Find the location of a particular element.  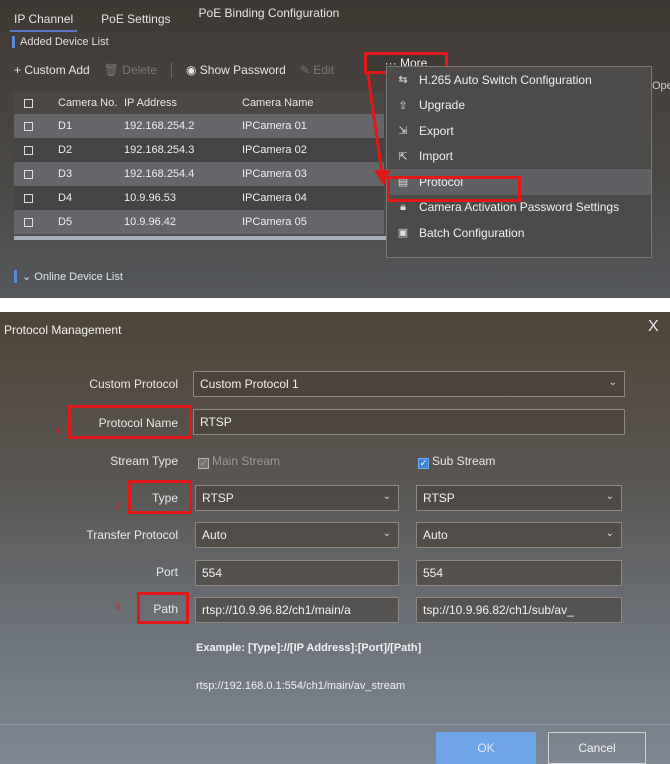

main-path-input: rtsp://10.9.96.82/ch1/main/a is located at coordinates (297, 610).